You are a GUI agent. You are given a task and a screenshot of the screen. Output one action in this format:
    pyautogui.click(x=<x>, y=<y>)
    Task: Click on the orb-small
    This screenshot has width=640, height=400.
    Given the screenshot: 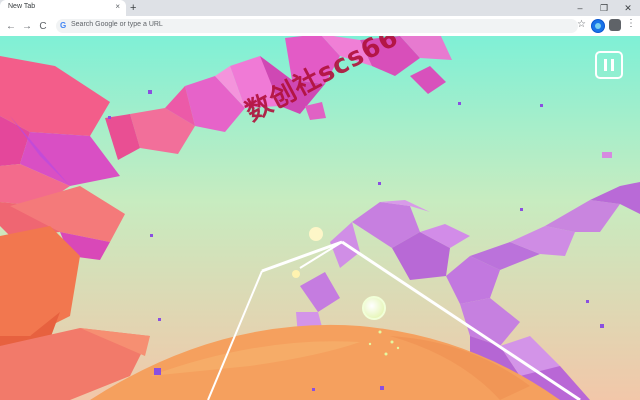 What is the action you would take?
    pyautogui.click(x=316, y=234)
    